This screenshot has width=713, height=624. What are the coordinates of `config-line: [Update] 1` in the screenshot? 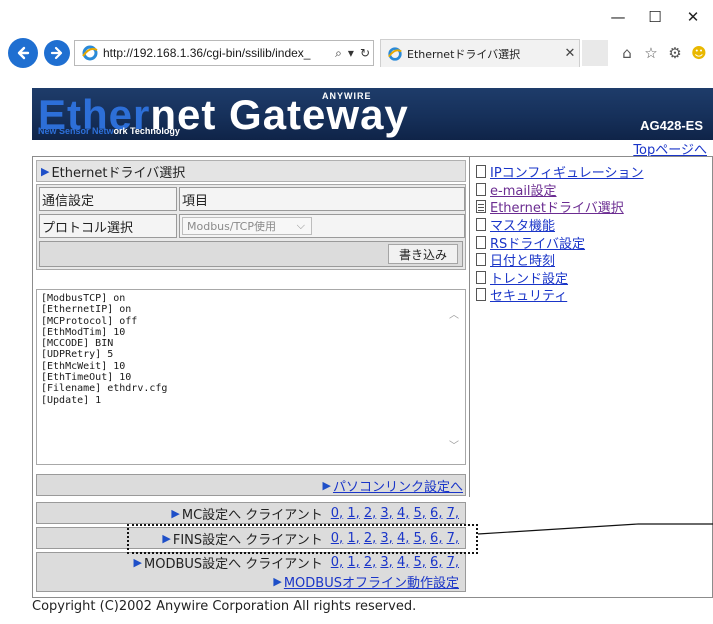 It's located at (71, 400).